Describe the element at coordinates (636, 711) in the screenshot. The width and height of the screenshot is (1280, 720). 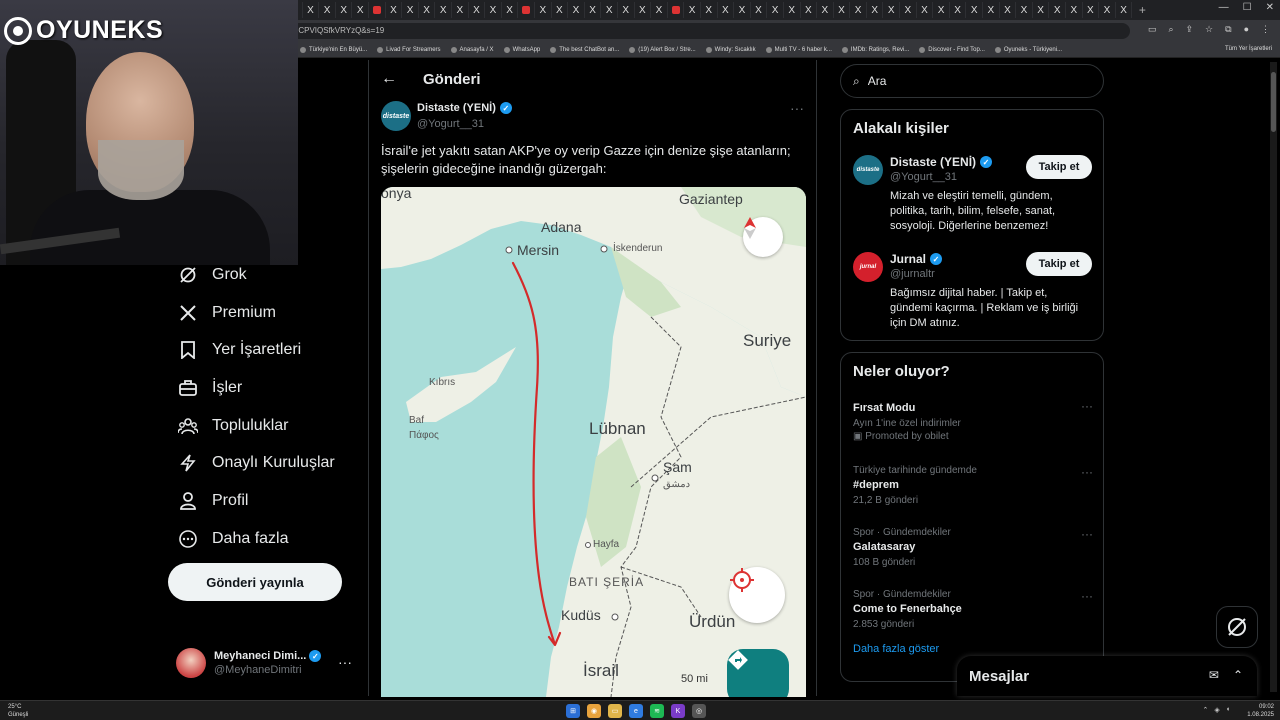
I see `edge-icon: e` at that location.